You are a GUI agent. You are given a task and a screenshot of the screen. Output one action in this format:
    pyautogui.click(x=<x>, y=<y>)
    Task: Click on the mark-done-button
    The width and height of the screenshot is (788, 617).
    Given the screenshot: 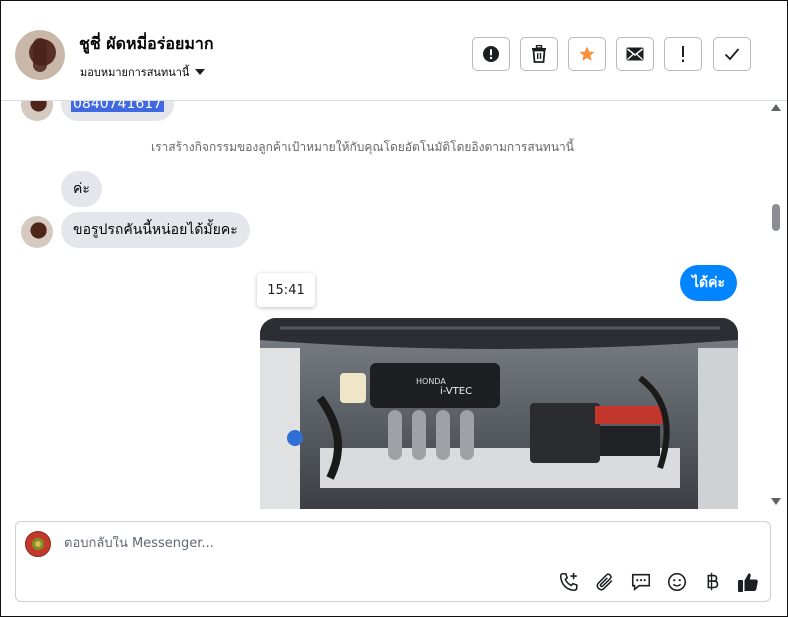 What is the action you would take?
    pyautogui.click(x=732, y=54)
    